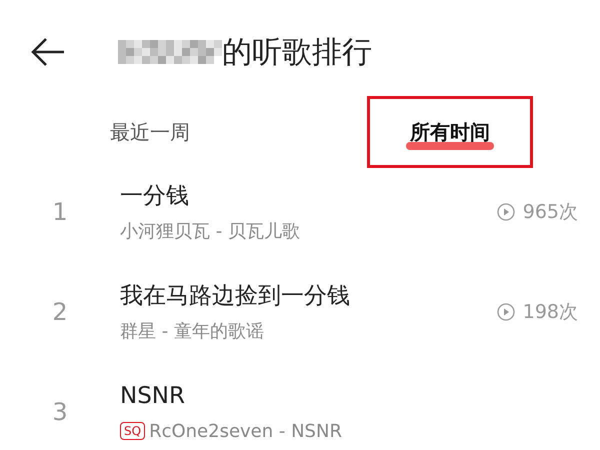  What do you see at coordinates (210, 232) in the screenshot?
I see `song-artist-album: 小河狸贝瓦 - 贝瓦儿歌` at bounding box center [210, 232].